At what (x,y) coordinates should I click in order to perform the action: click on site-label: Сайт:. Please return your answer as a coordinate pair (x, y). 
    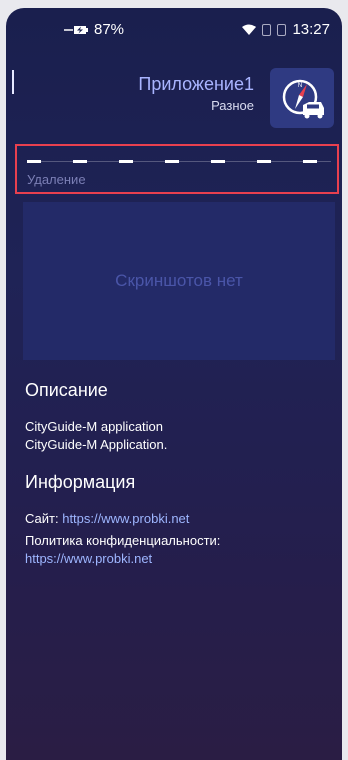
    Looking at the image, I should click on (42, 518).